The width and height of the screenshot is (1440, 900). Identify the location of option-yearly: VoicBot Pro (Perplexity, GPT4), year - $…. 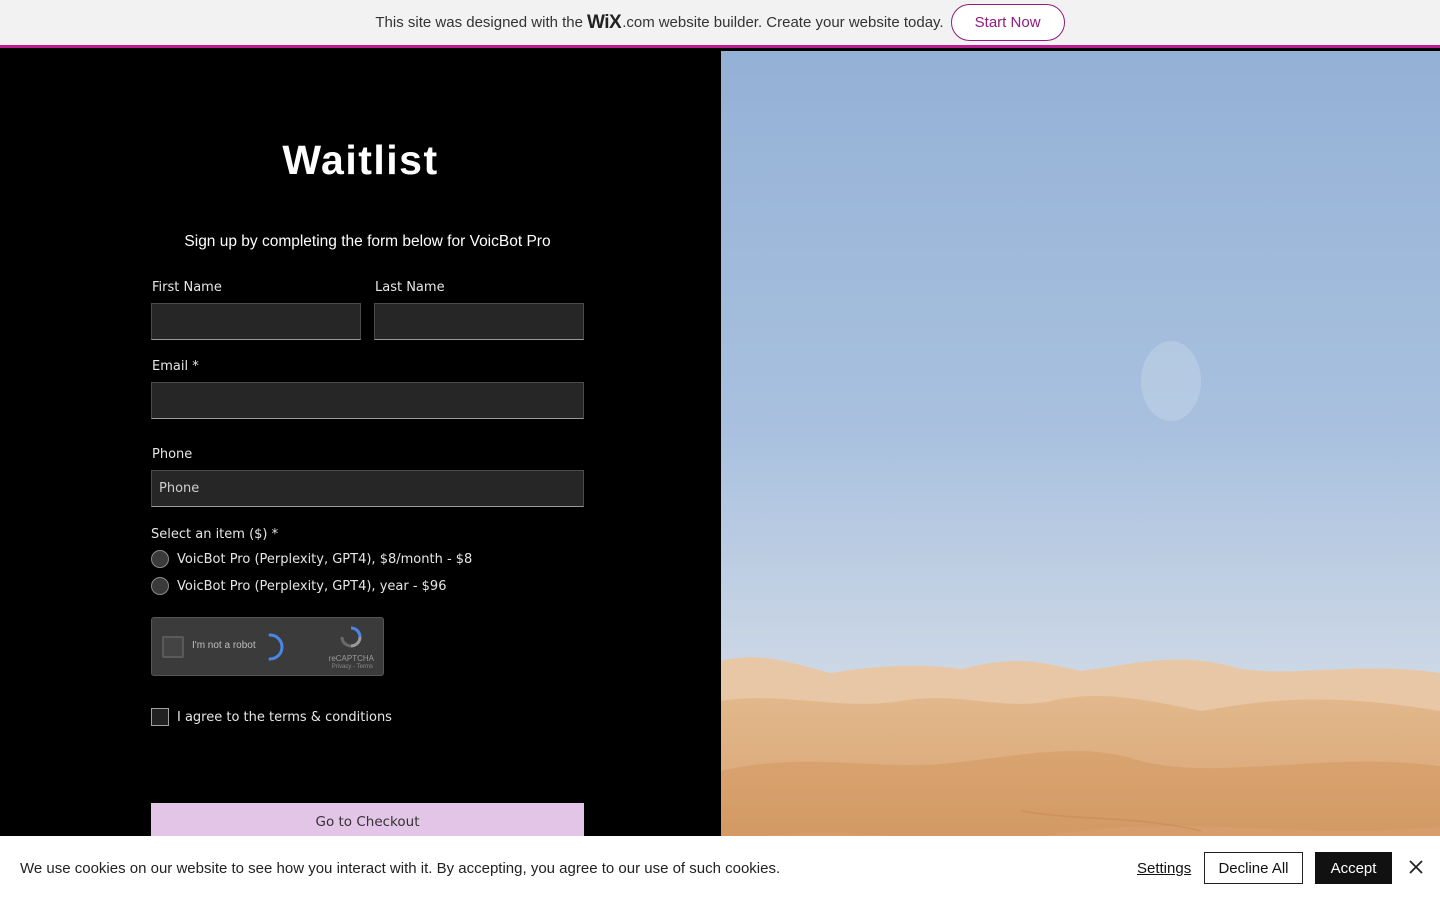
(298, 586).